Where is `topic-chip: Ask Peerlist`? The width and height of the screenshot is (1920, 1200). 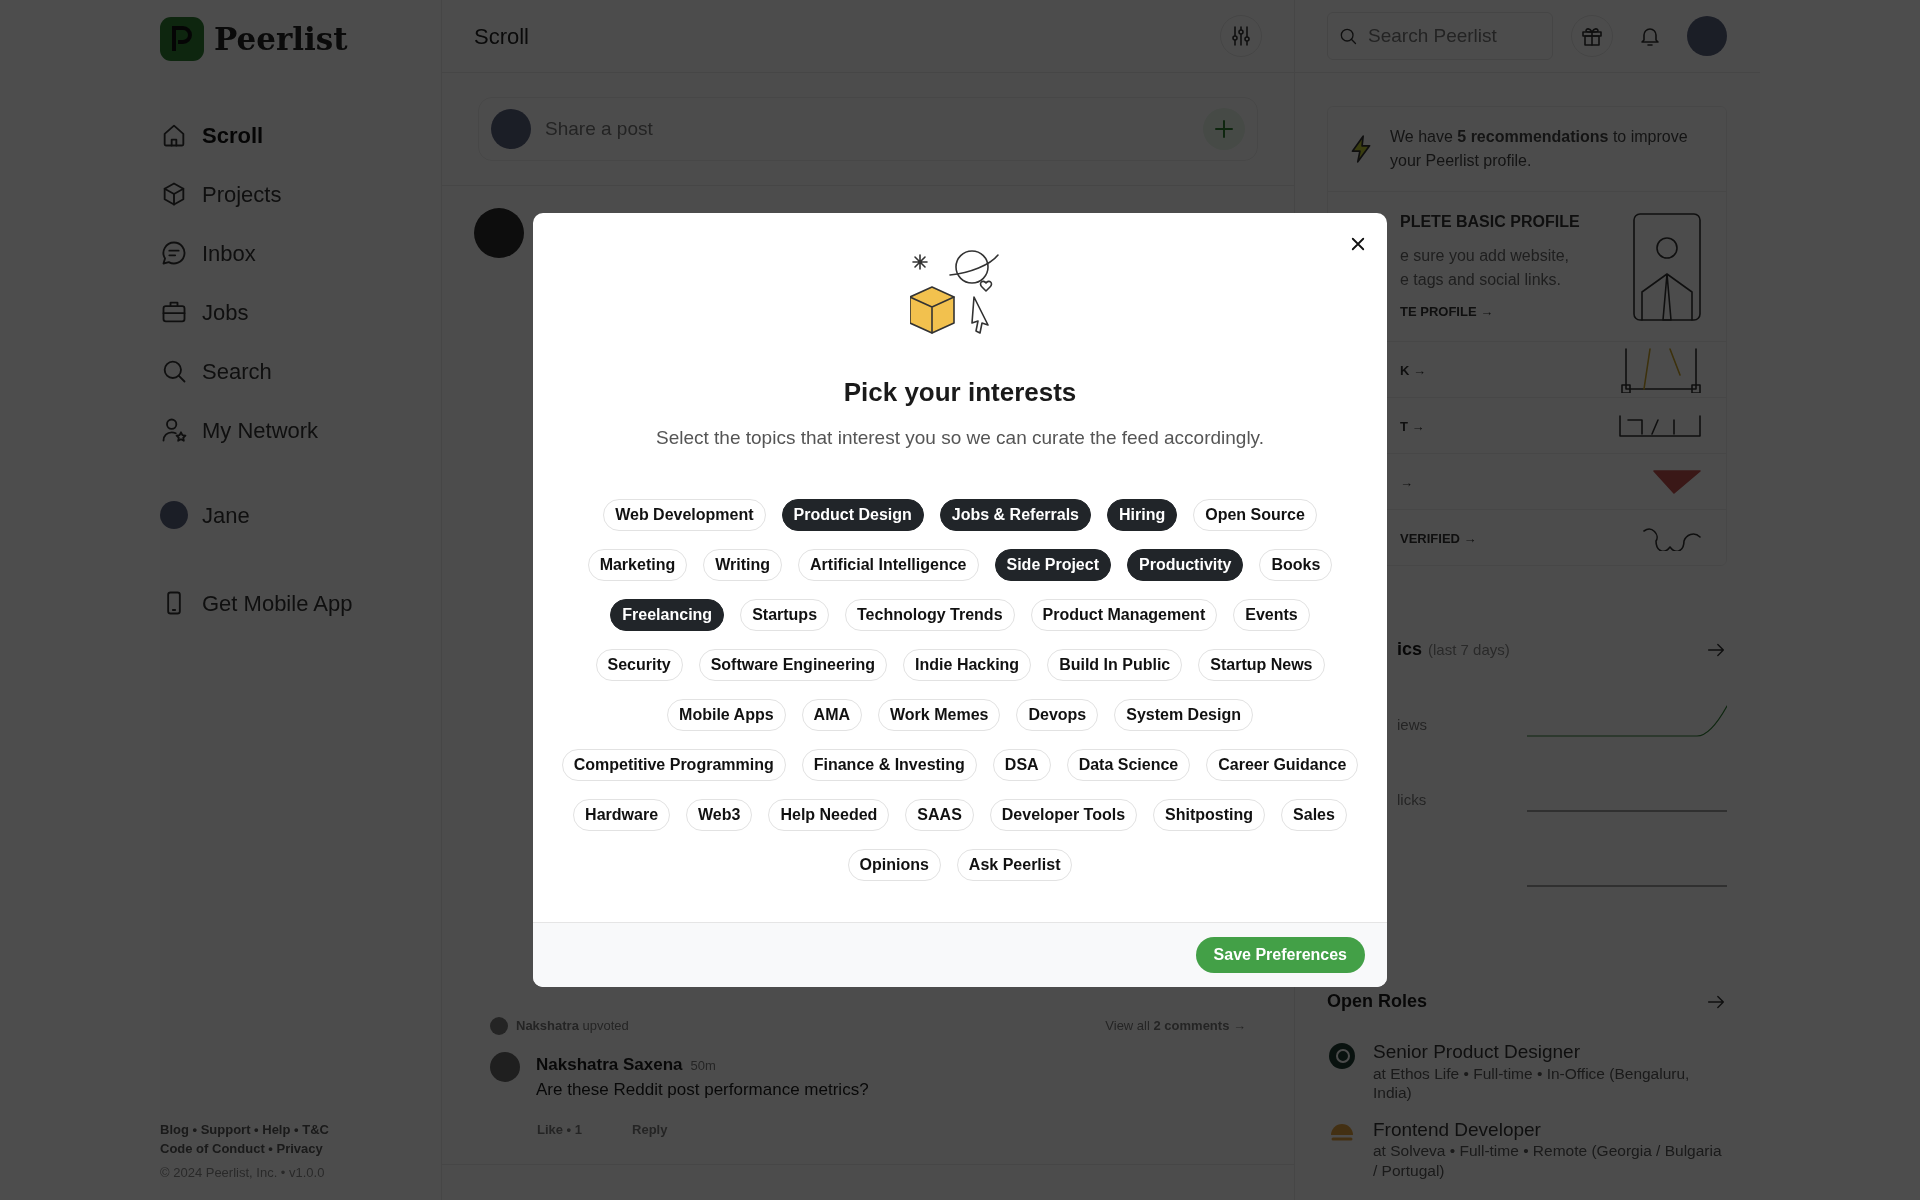 topic-chip: Ask Peerlist is located at coordinates (1014, 864).